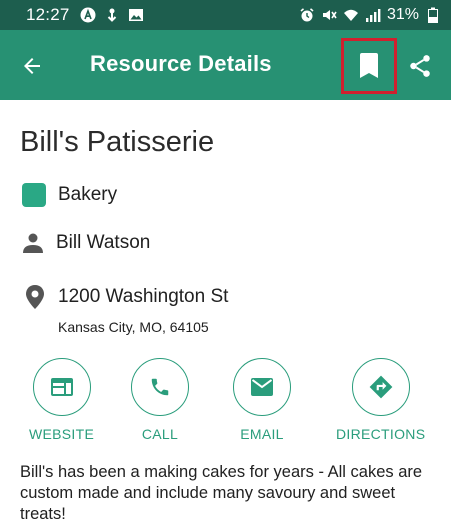  I want to click on battery-percent: 31%, so click(402, 14).